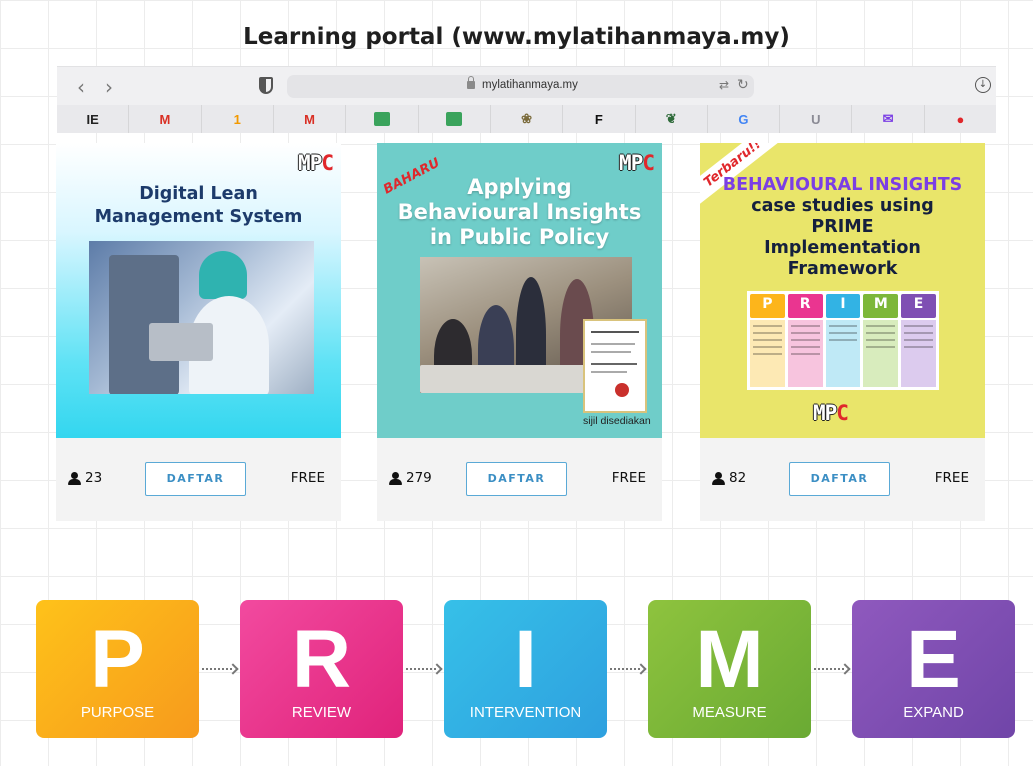 This screenshot has width=1033, height=766. Describe the element at coordinates (724, 85) in the screenshot. I see `translate-icon: ⇄` at that location.